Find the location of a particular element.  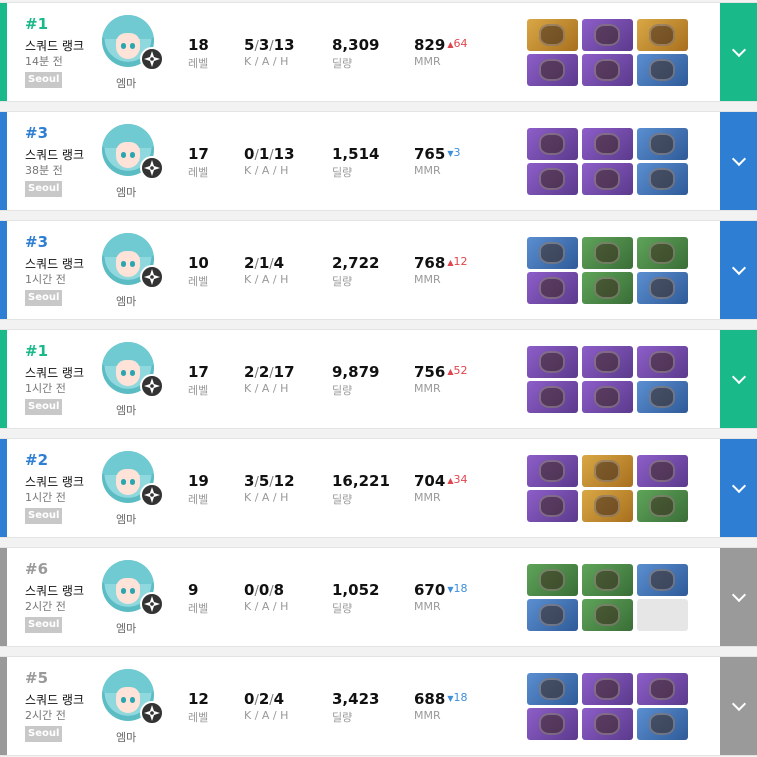

item-build is located at coordinates (608, 379).